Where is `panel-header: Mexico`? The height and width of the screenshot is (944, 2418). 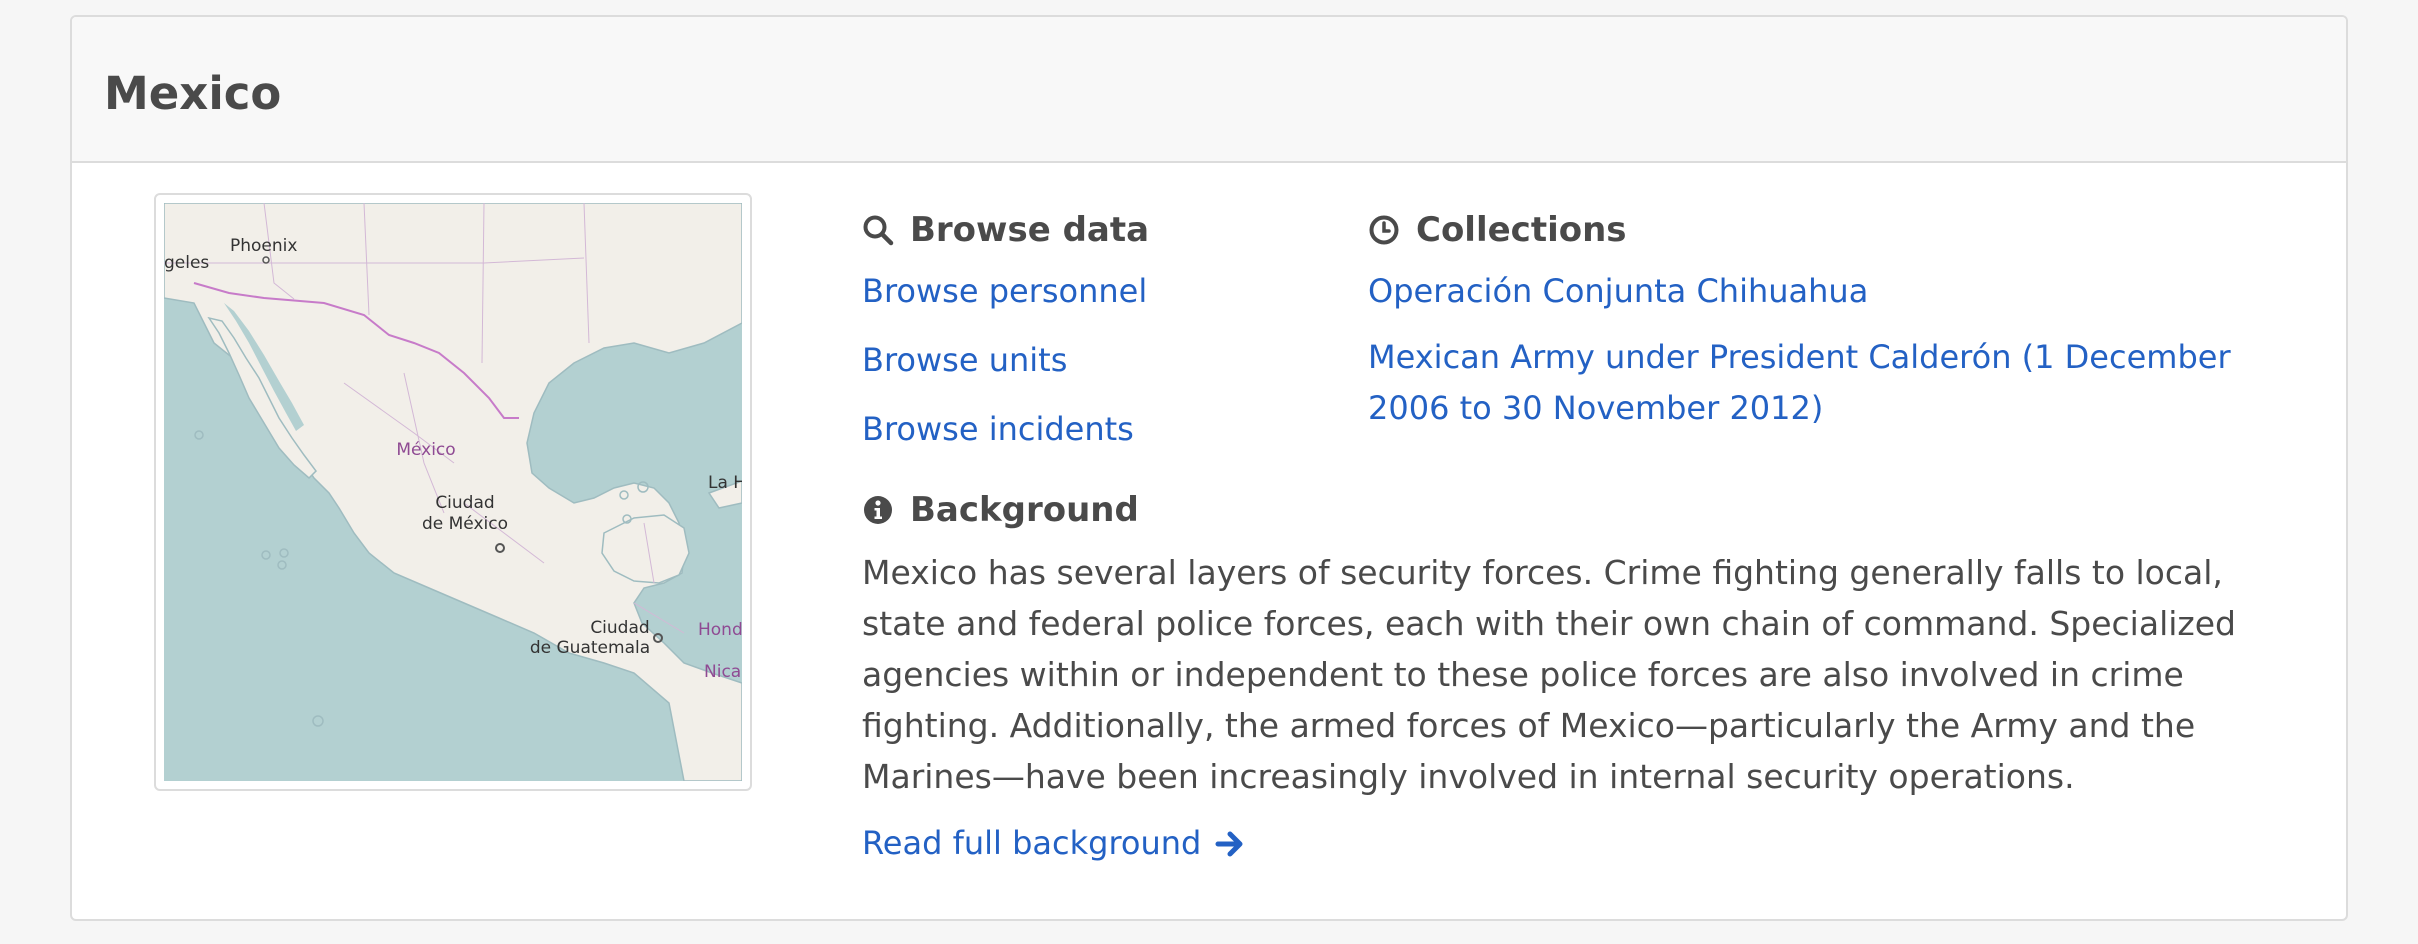
panel-header: Mexico is located at coordinates (1209, 90).